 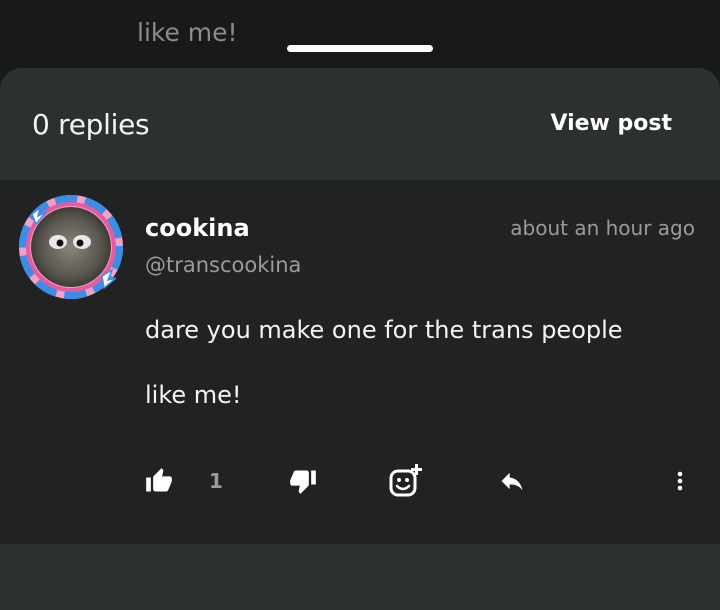 What do you see at coordinates (193, 395) in the screenshot?
I see `reply-body-line-2: like me!` at bounding box center [193, 395].